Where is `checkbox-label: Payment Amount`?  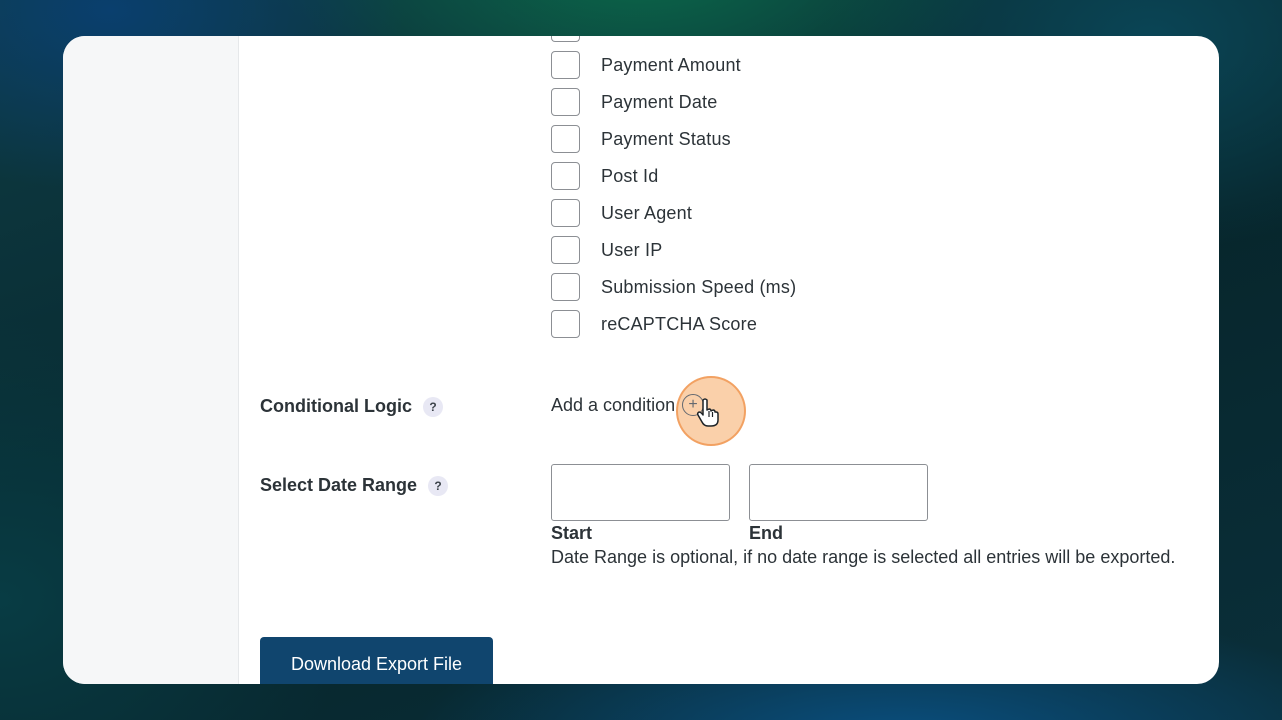 checkbox-label: Payment Amount is located at coordinates (671, 64).